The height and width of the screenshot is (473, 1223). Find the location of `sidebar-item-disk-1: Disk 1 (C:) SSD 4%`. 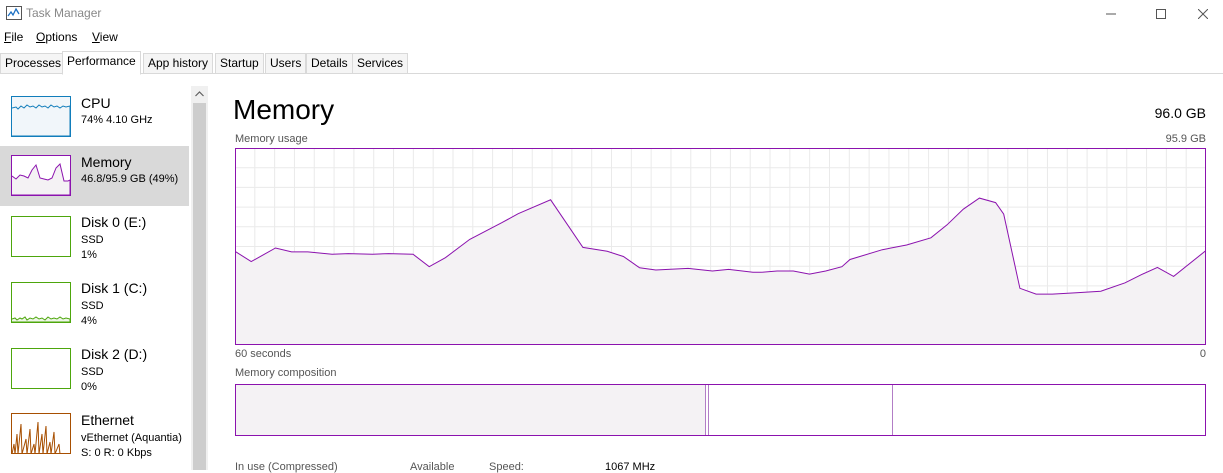

sidebar-item-disk-1: Disk 1 (C:) SSD 4% is located at coordinates (94, 305).